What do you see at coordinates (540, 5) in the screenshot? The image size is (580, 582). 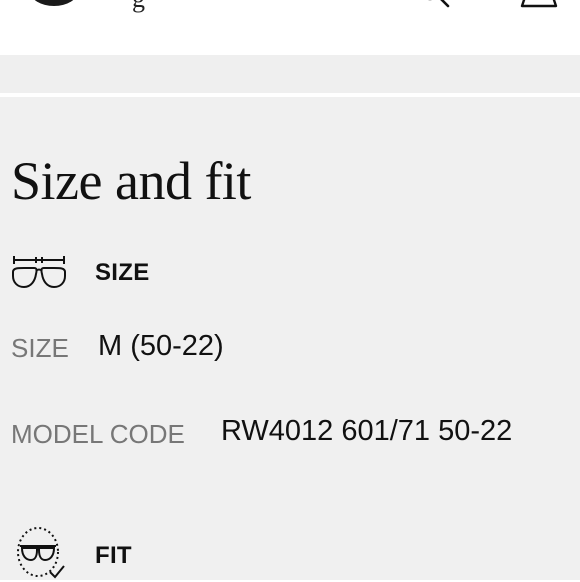 I see `shopping-bag-icon` at bounding box center [540, 5].